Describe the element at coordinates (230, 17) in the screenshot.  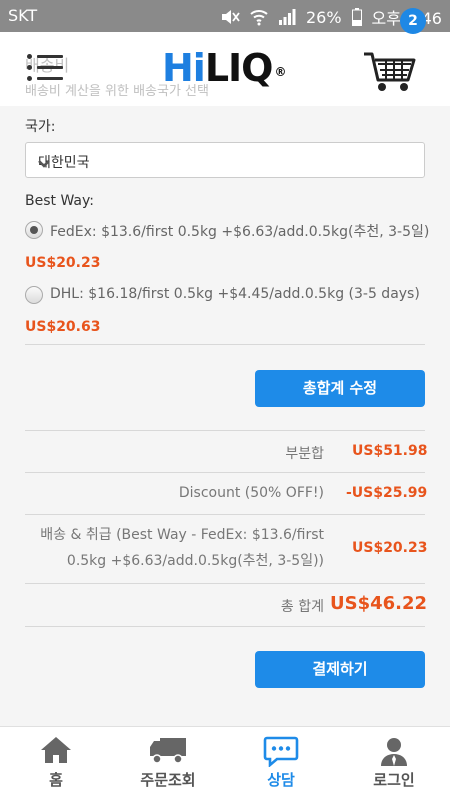
I see `mute-icon` at that location.